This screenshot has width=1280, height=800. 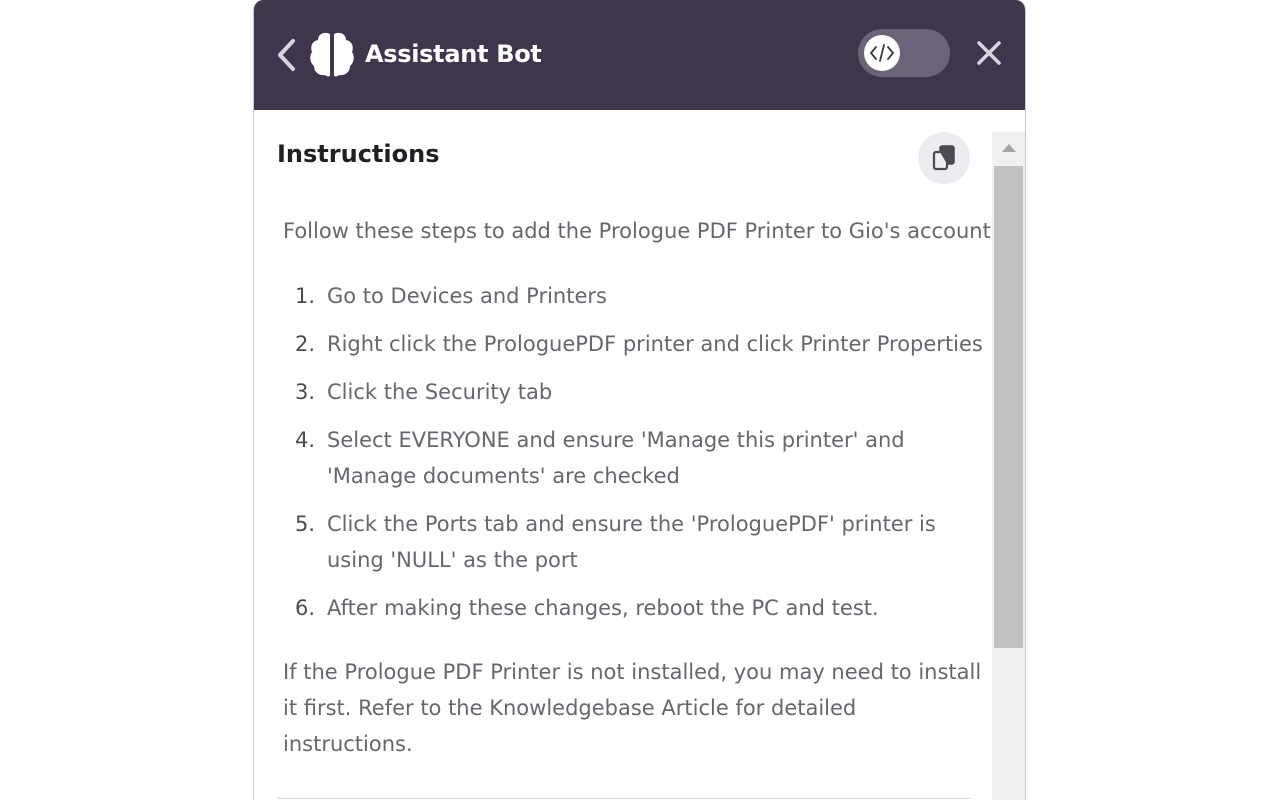 I want to click on panel-header: Assistant Bot, so click(x=639, y=55).